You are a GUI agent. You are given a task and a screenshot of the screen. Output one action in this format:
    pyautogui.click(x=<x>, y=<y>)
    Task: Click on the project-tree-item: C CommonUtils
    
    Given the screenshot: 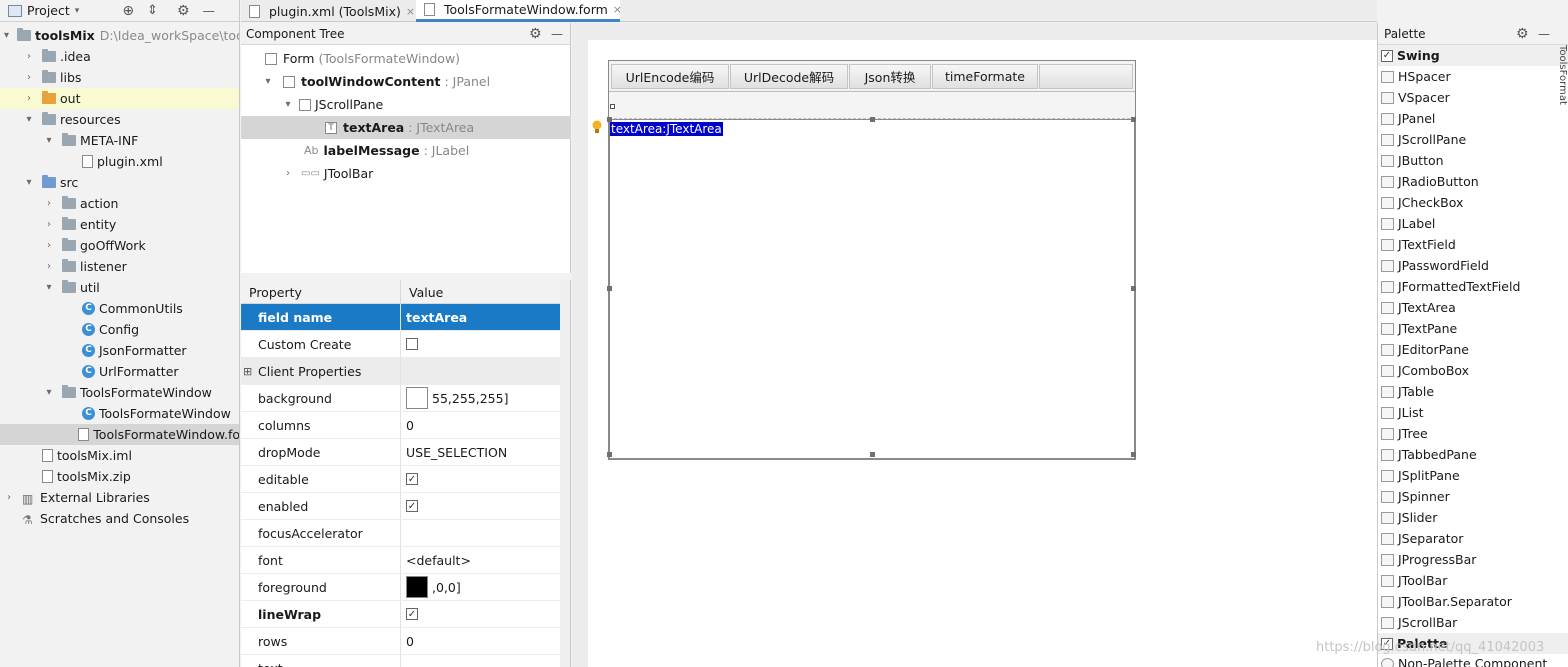 What is the action you would take?
    pyautogui.click(x=119, y=308)
    